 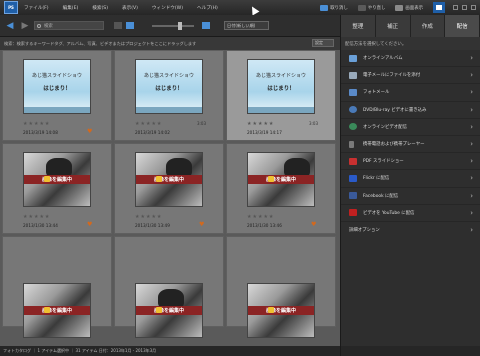 What do you see at coordinates (473, 7) in the screenshot?
I see `close-icon` at bounding box center [473, 7].